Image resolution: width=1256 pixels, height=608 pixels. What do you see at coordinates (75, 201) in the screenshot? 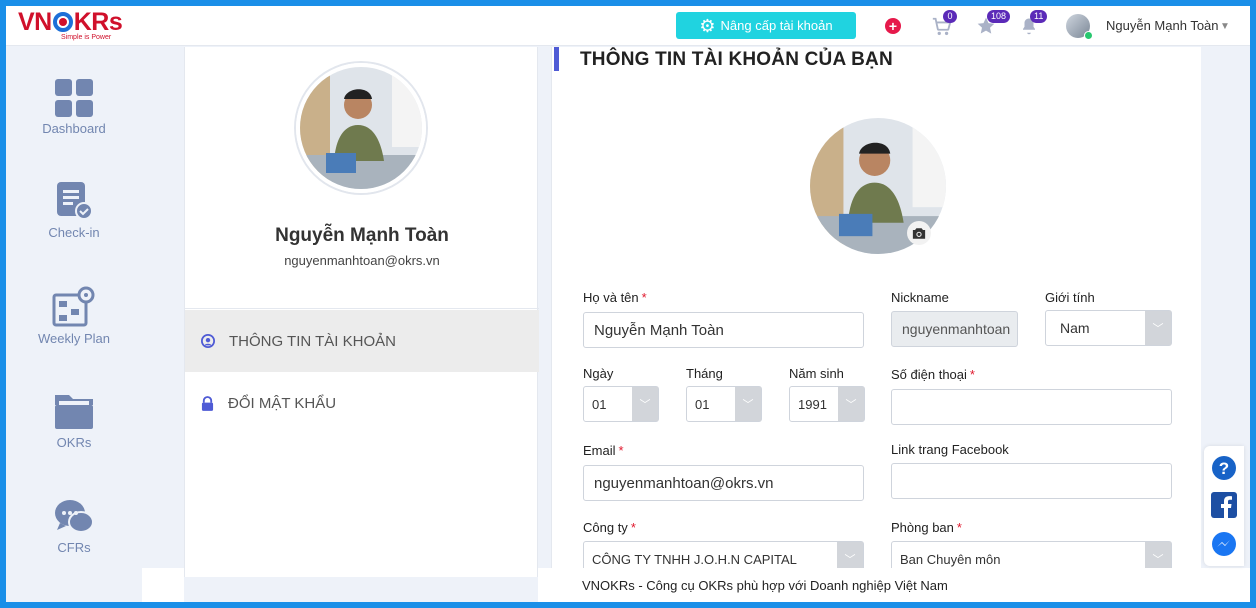
I see `checkin-icon` at bounding box center [75, 201].